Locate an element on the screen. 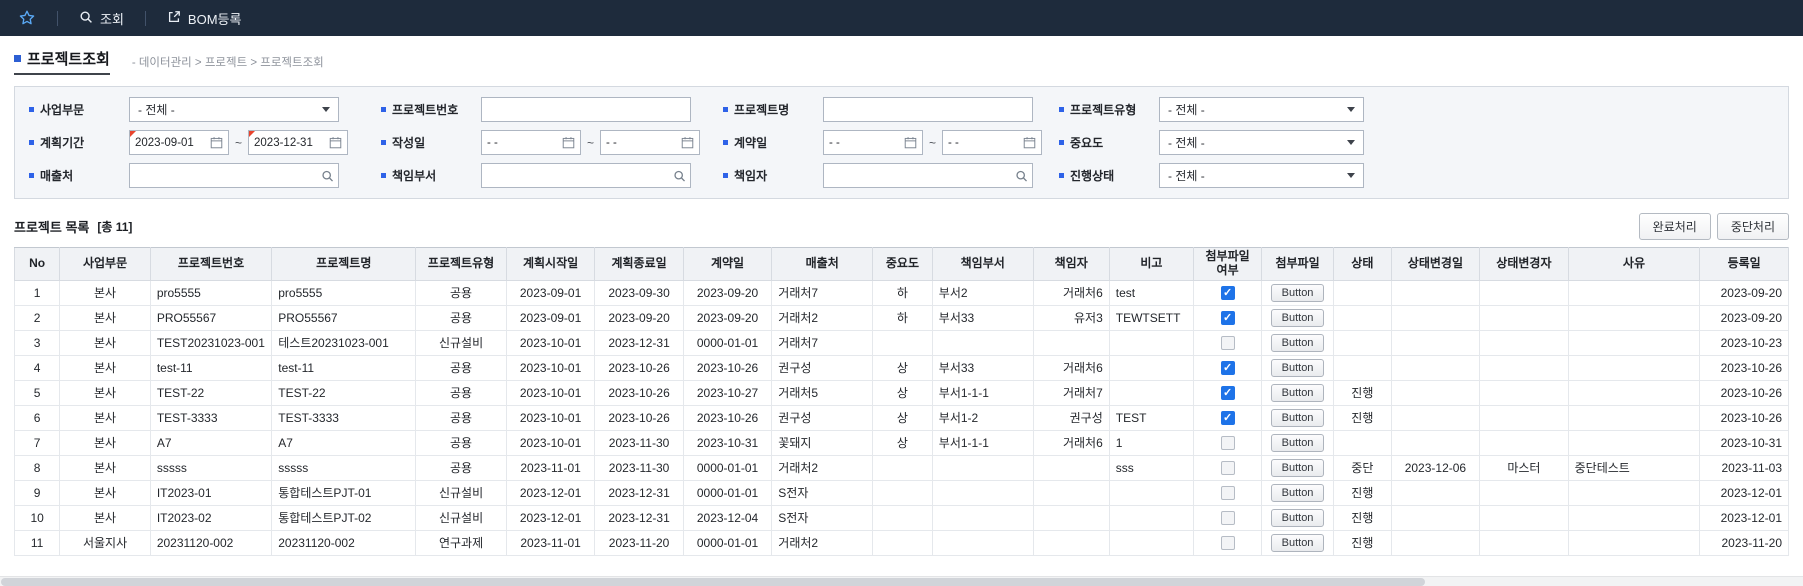 Image resolution: width=1803 pixels, height=586 pixels. menu-bom-register: BOM등록 is located at coordinates (204, 18).